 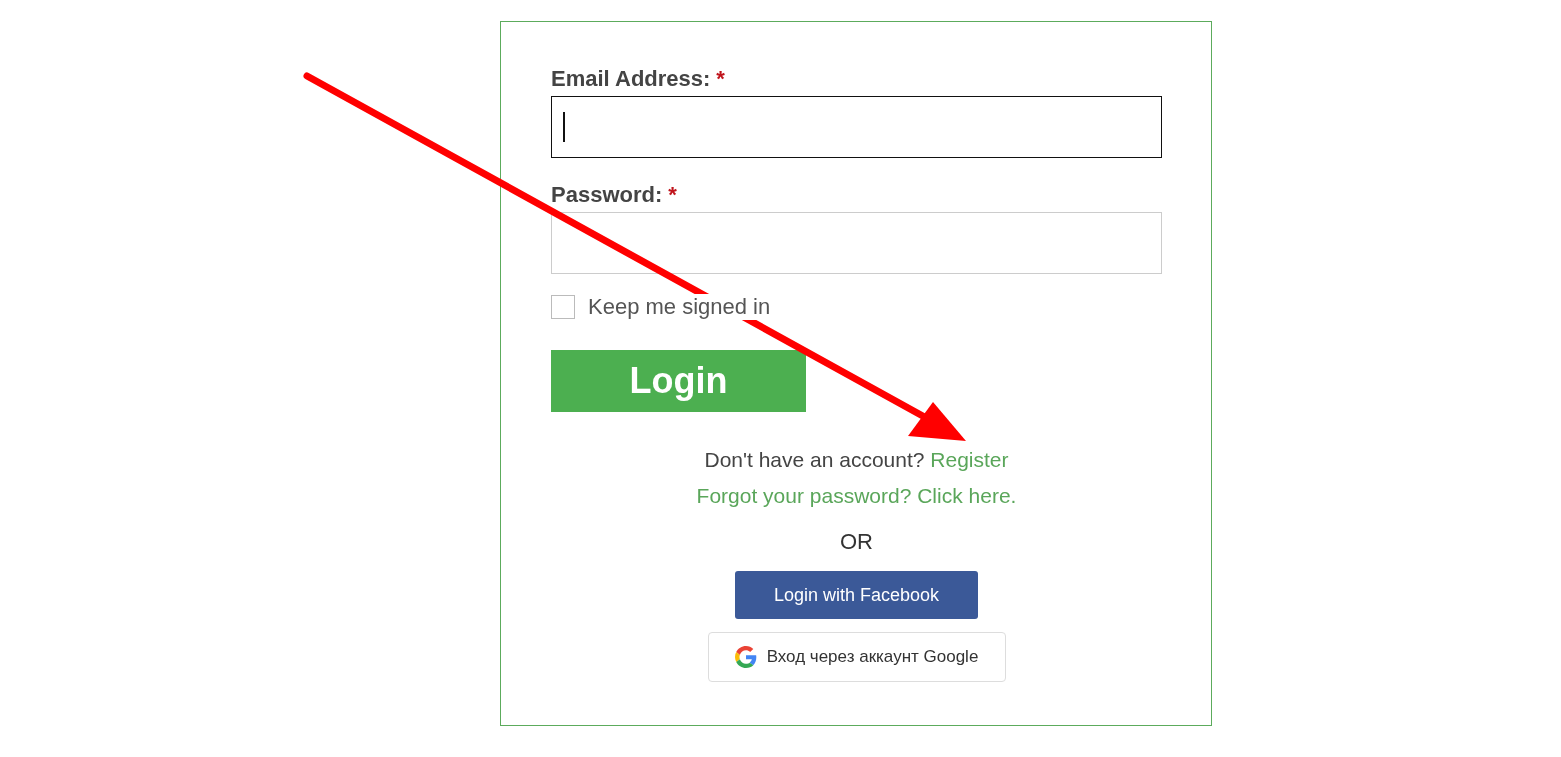 I want to click on field-label: Password:, so click(x=607, y=194).